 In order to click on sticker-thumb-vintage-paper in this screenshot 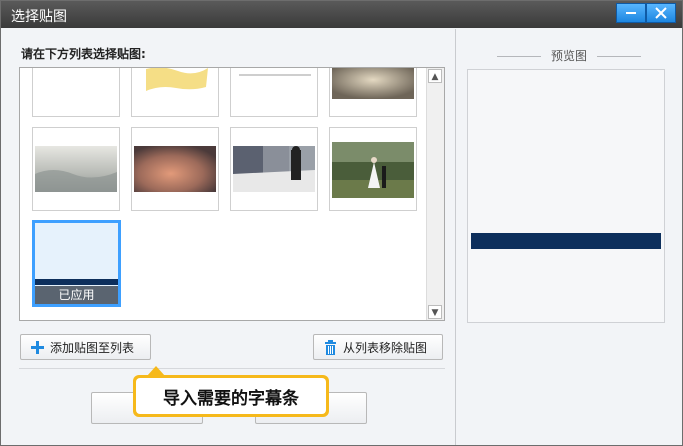, I will do `click(373, 92)`.